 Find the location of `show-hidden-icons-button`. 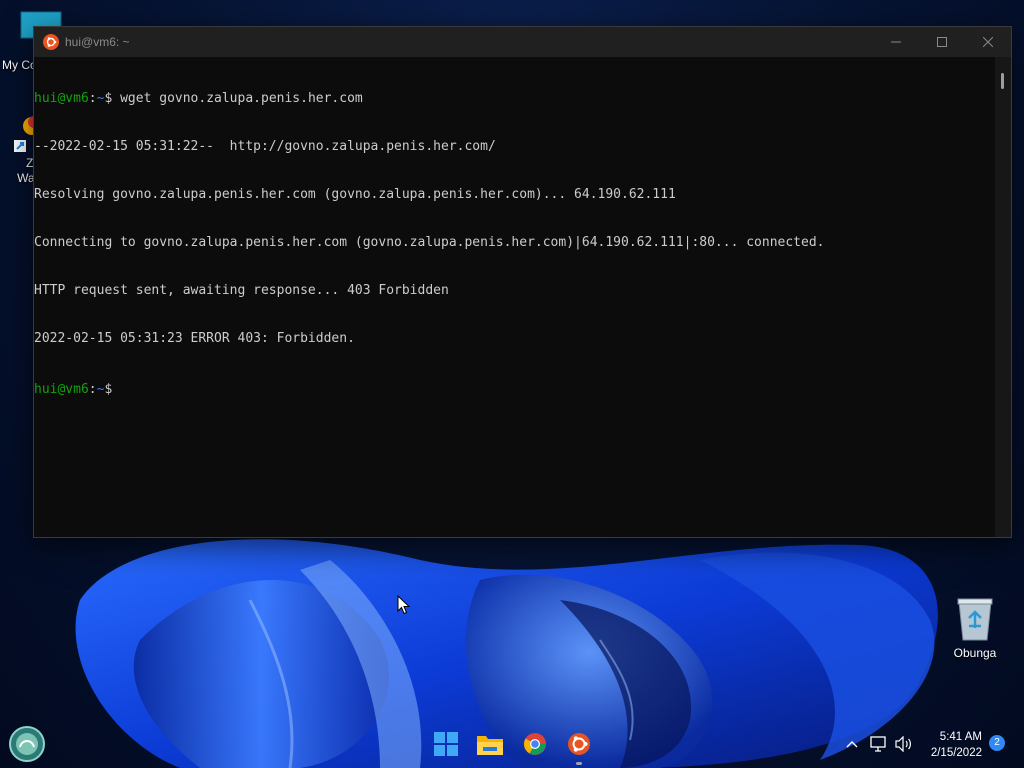

show-hidden-icons-button is located at coordinates (852, 744).